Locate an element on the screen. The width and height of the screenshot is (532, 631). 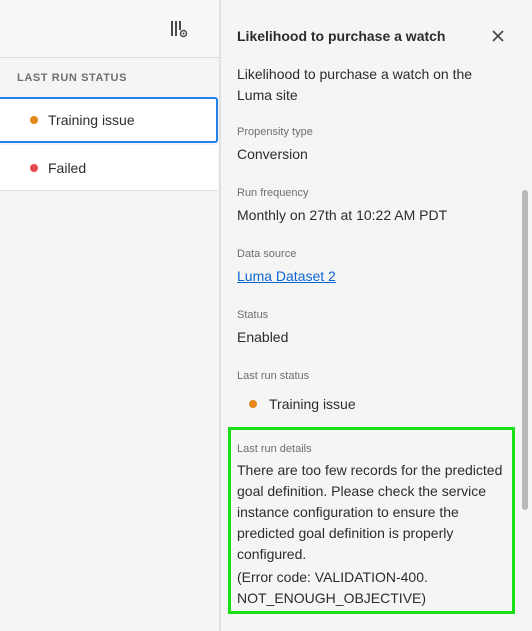
table-row: Failed is located at coordinates (109, 168).